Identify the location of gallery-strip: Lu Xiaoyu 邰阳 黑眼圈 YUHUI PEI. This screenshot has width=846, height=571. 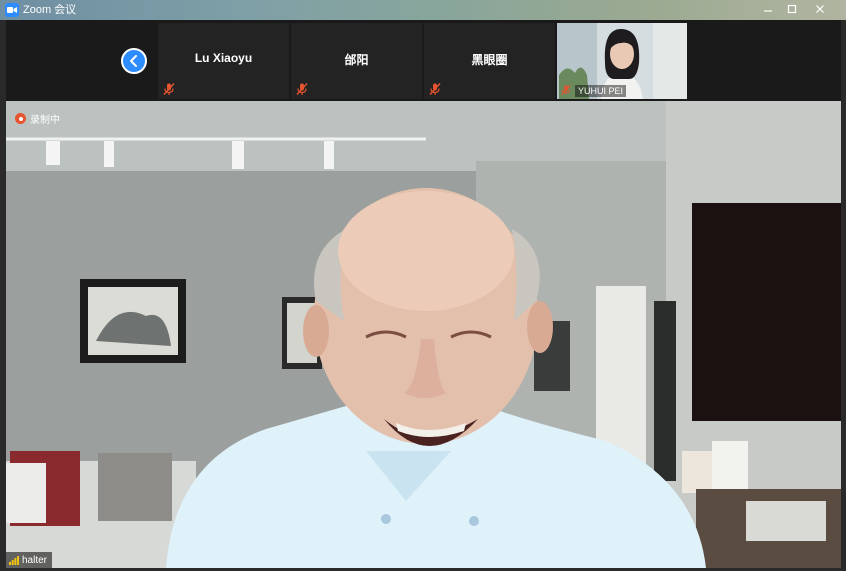
(423, 60).